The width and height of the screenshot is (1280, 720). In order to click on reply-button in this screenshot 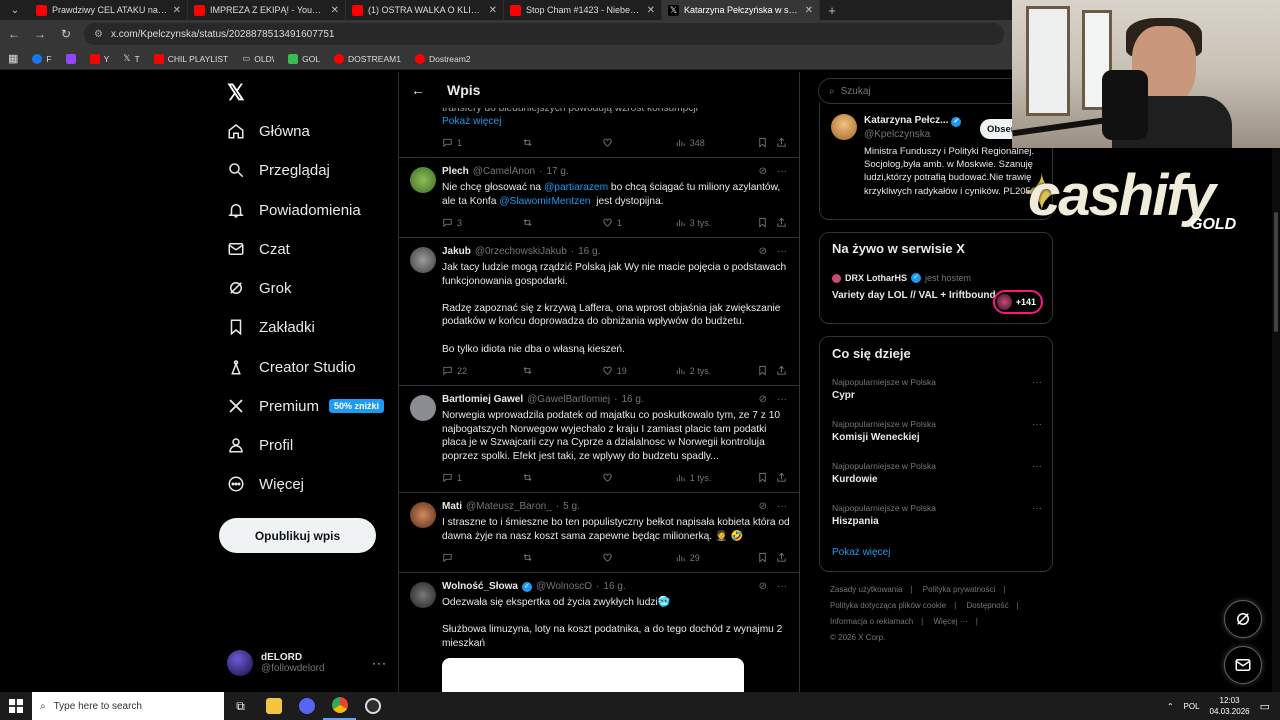, I will do `click(482, 557)`.